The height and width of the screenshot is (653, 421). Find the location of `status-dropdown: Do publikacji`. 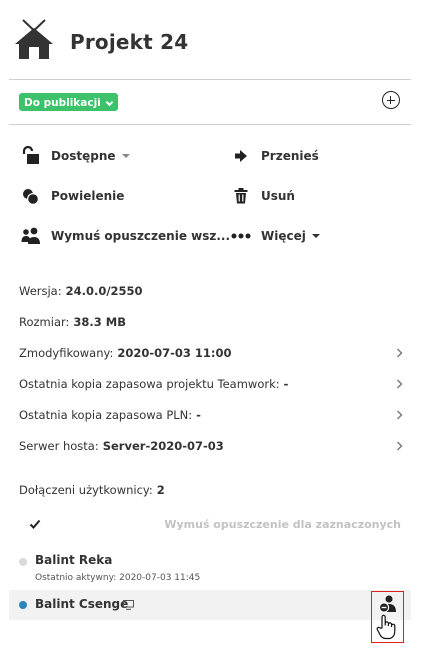

status-dropdown: Do publikacji is located at coordinates (68, 102).